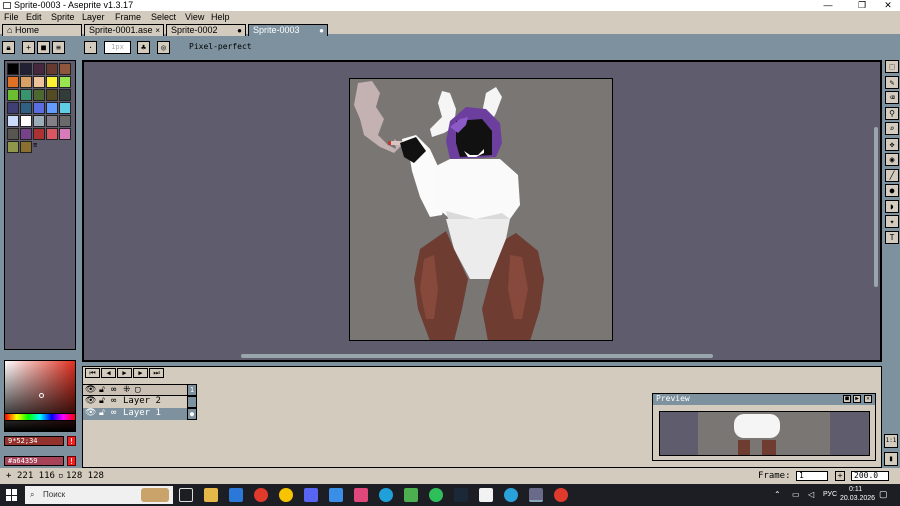  What do you see at coordinates (796, 494) in the screenshot?
I see `battery-icon: ▭` at bounding box center [796, 494].